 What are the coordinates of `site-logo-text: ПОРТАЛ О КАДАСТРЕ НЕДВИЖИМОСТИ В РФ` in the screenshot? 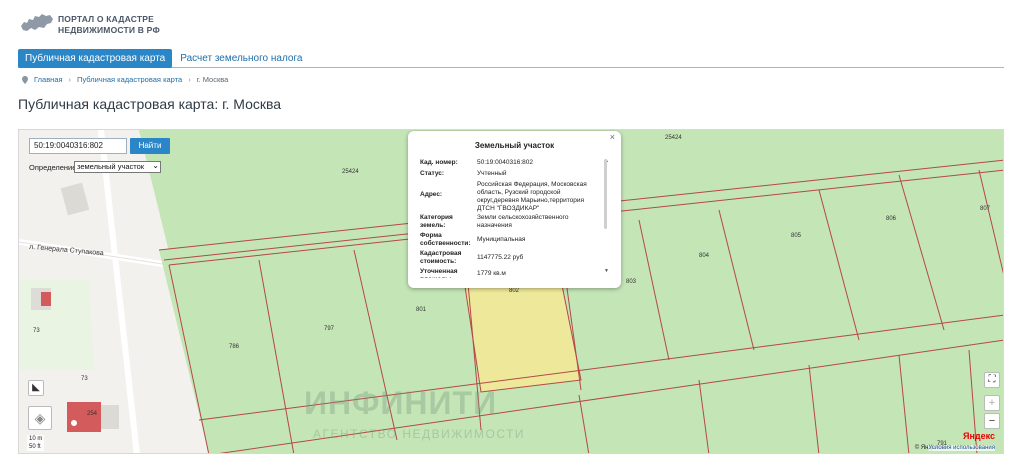 It's located at (109, 25).